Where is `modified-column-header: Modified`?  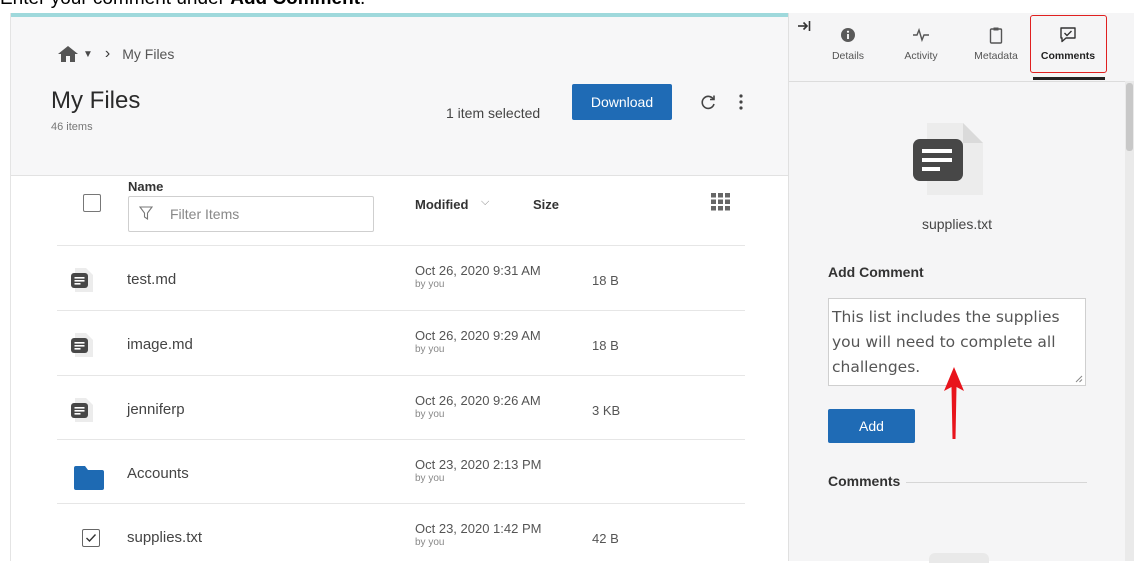
modified-column-header: Modified is located at coordinates (441, 204).